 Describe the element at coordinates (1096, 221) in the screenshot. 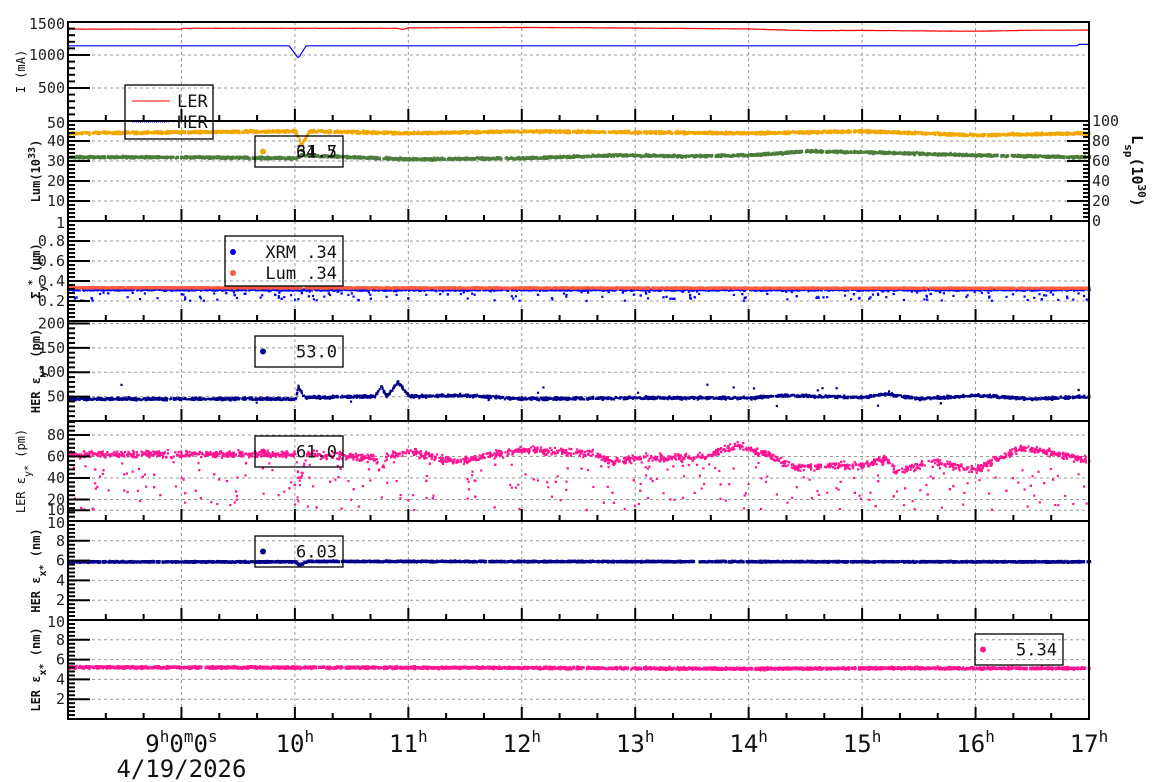

I see `right-tick-label: 0` at that location.